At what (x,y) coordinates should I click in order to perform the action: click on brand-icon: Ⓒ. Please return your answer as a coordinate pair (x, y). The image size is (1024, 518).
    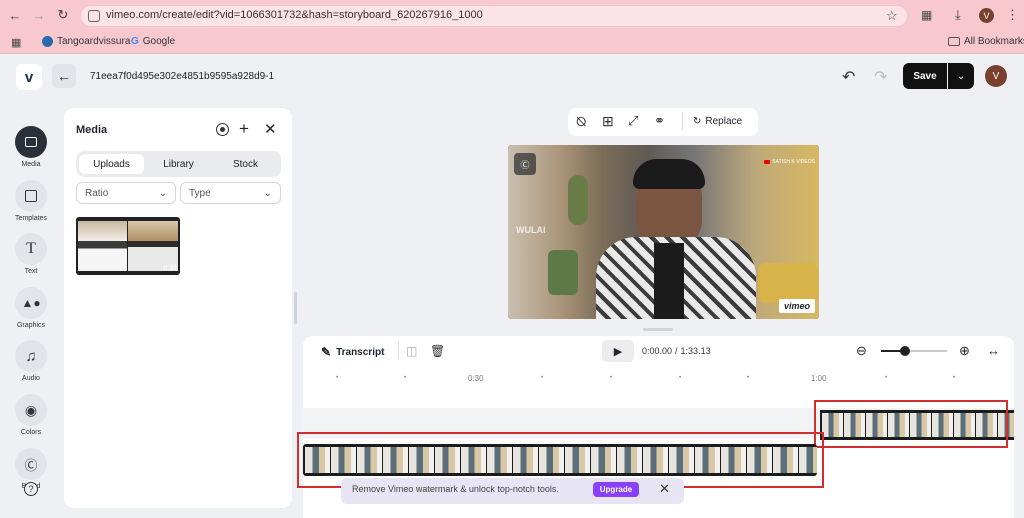
    Looking at the image, I should click on (31, 464).